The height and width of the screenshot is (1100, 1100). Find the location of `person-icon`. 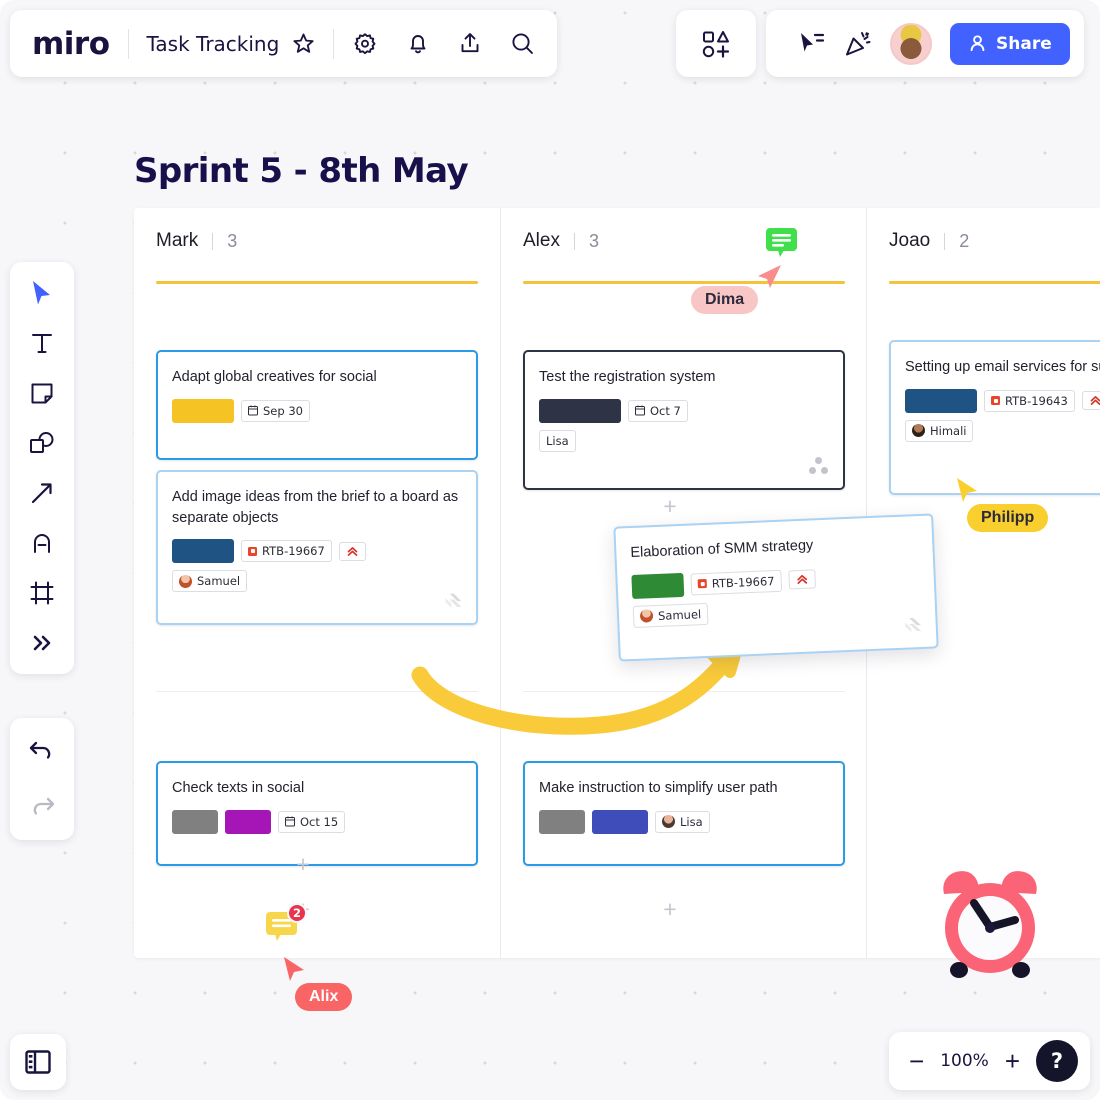

person-icon is located at coordinates (977, 43).